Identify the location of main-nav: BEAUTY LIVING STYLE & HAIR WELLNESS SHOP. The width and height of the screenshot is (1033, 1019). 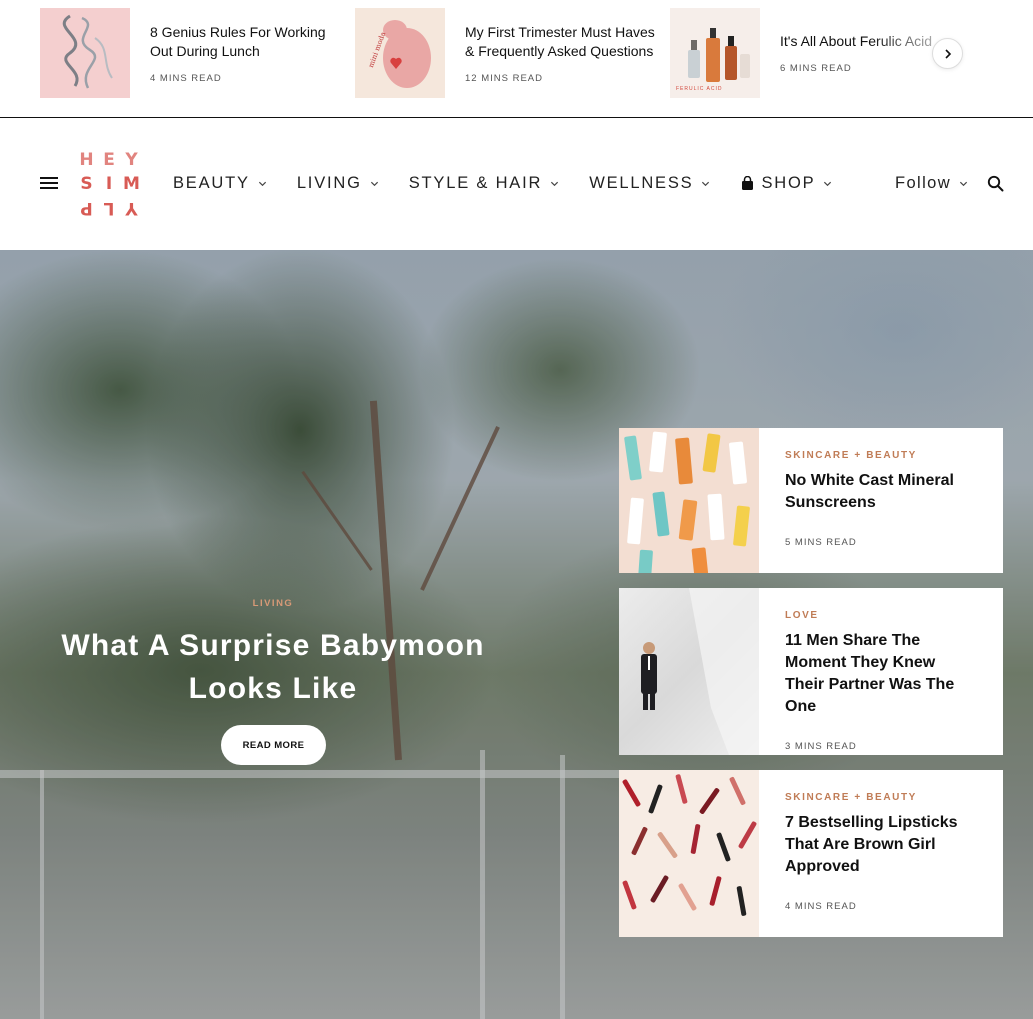
(517, 183).